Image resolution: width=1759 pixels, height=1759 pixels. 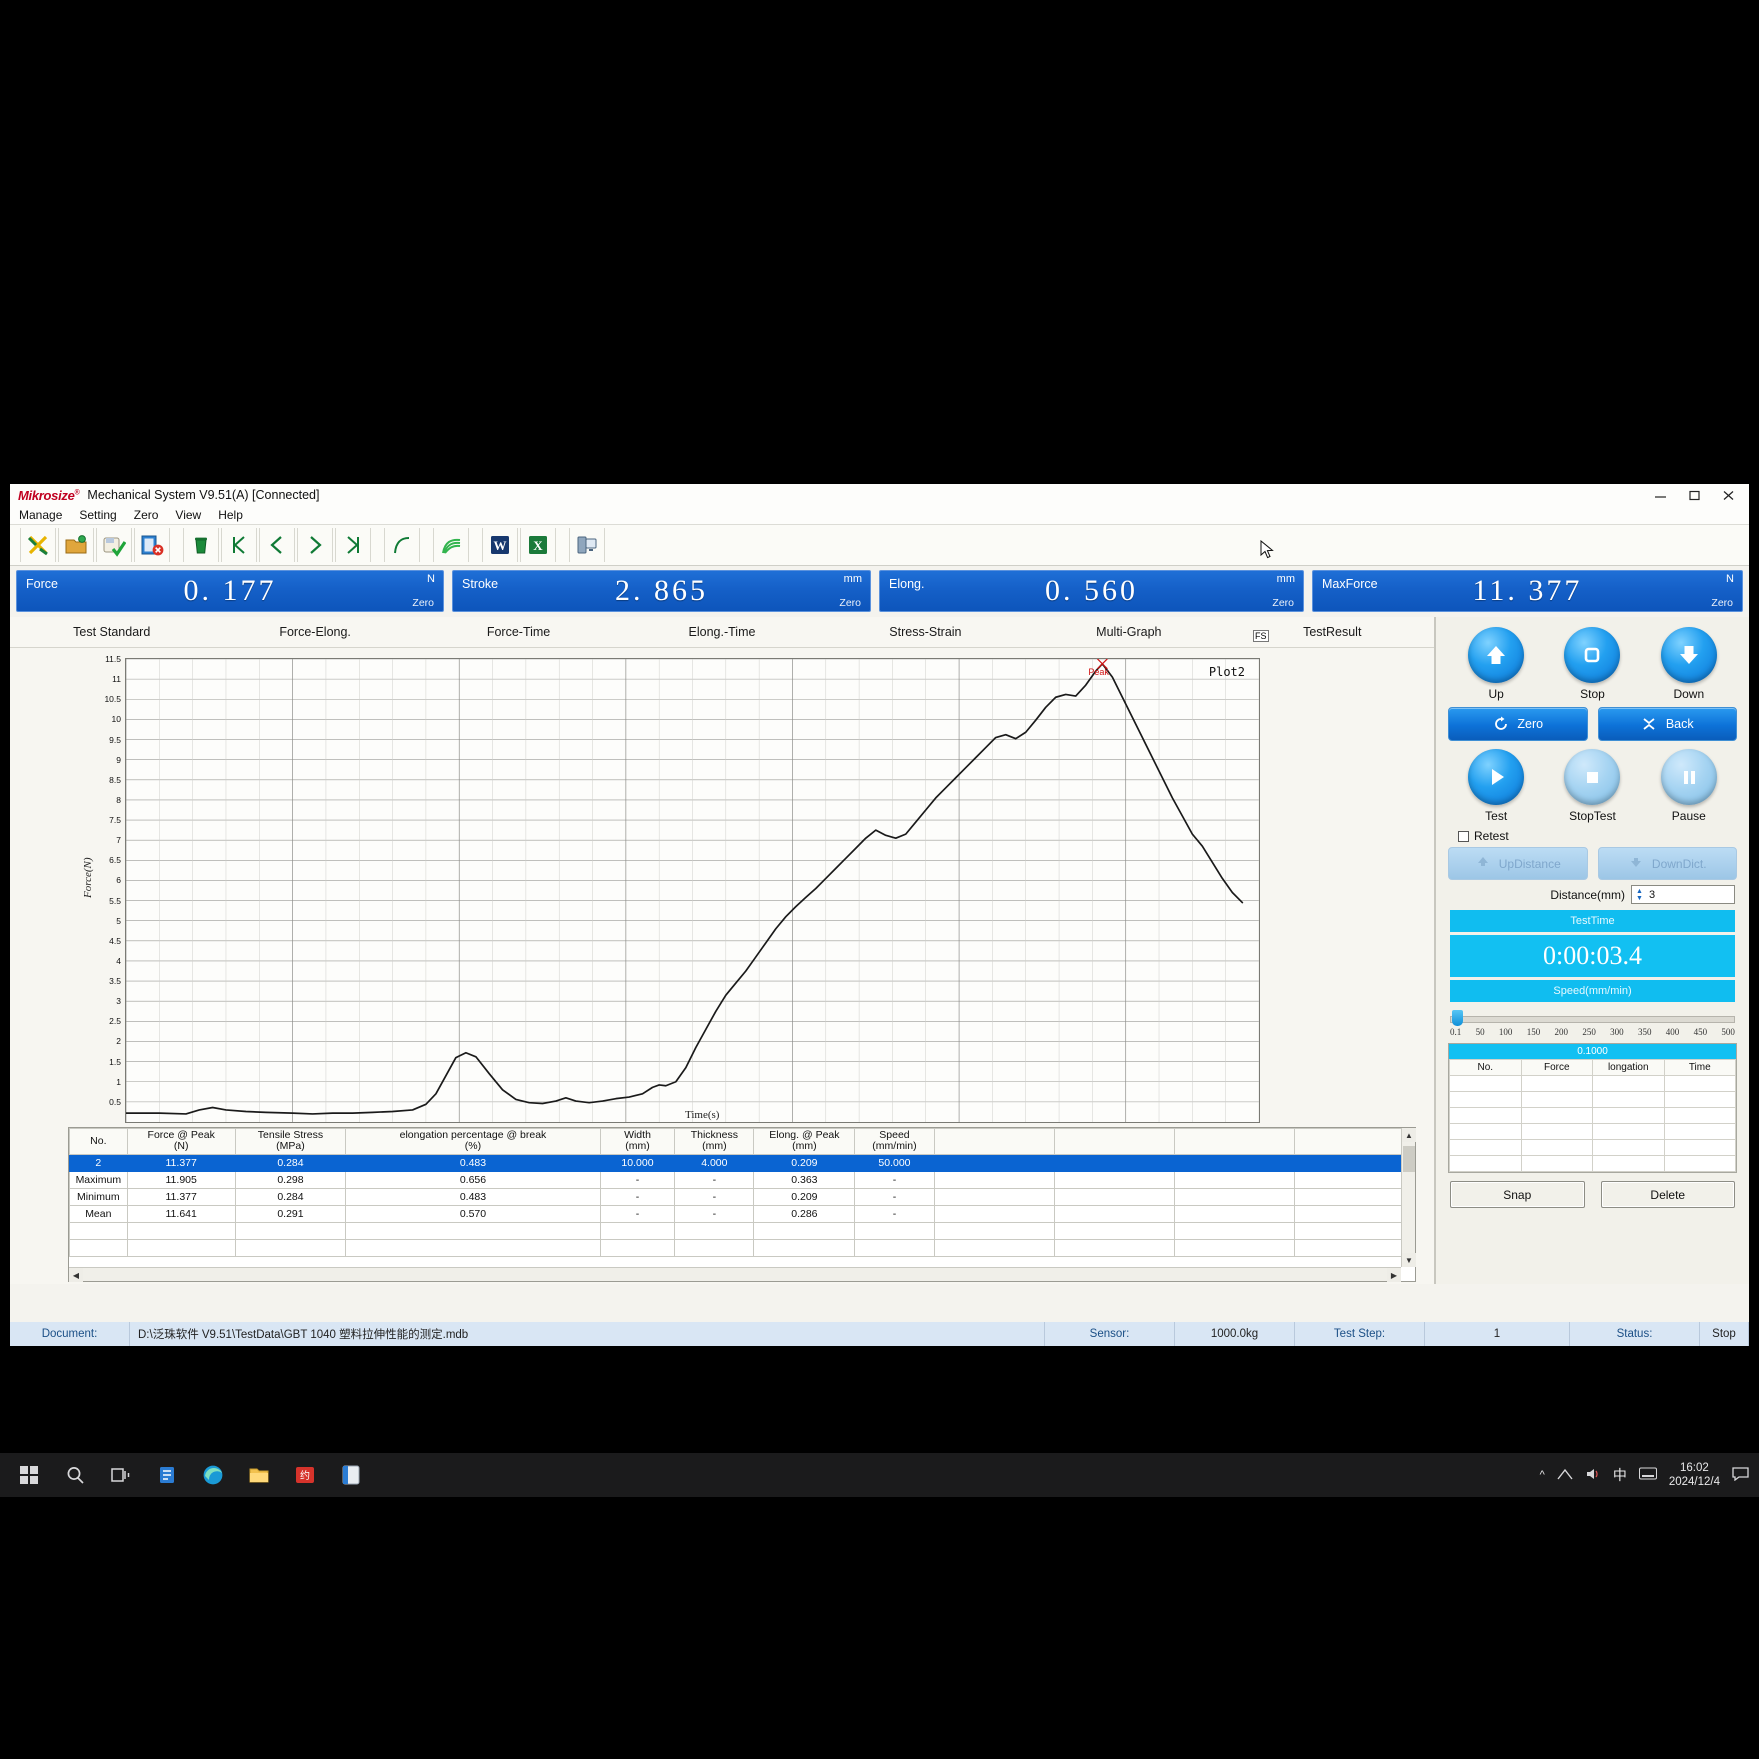 I want to click on graph-tab-elong-time: Elong.-Time, so click(x=721, y=632).